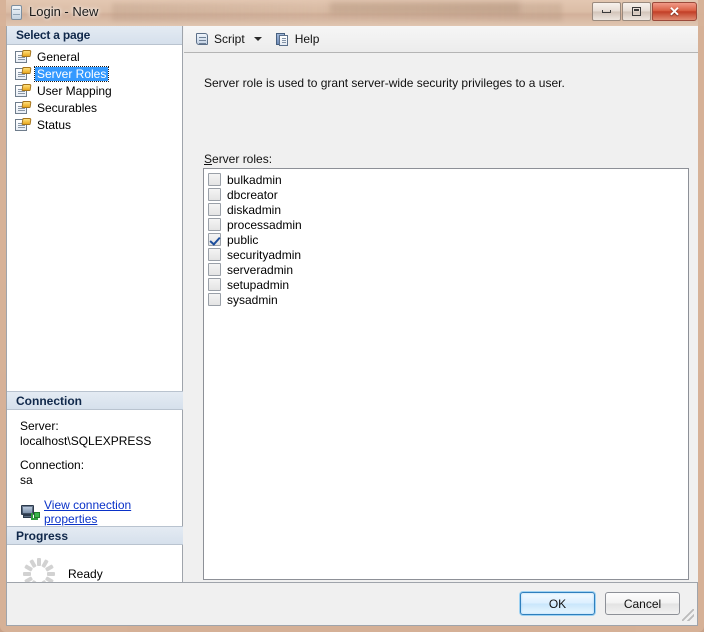 This screenshot has height=632, width=704. What do you see at coordinates (352, 603) in the screenshot?
I see `dialog-button-bar: OK Cancel` at bounding box center [352, 603].